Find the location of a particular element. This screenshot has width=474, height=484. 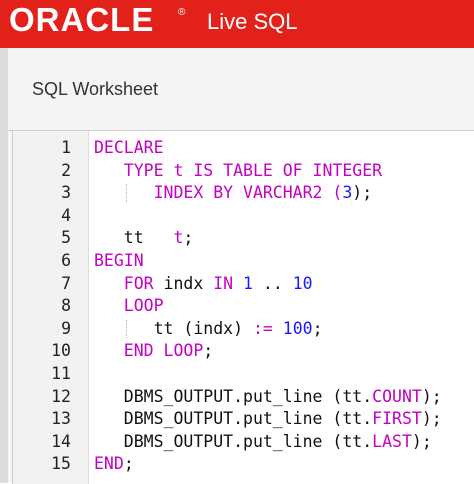

oracle-logo: ORACLE is located at coordinates (81, 20).